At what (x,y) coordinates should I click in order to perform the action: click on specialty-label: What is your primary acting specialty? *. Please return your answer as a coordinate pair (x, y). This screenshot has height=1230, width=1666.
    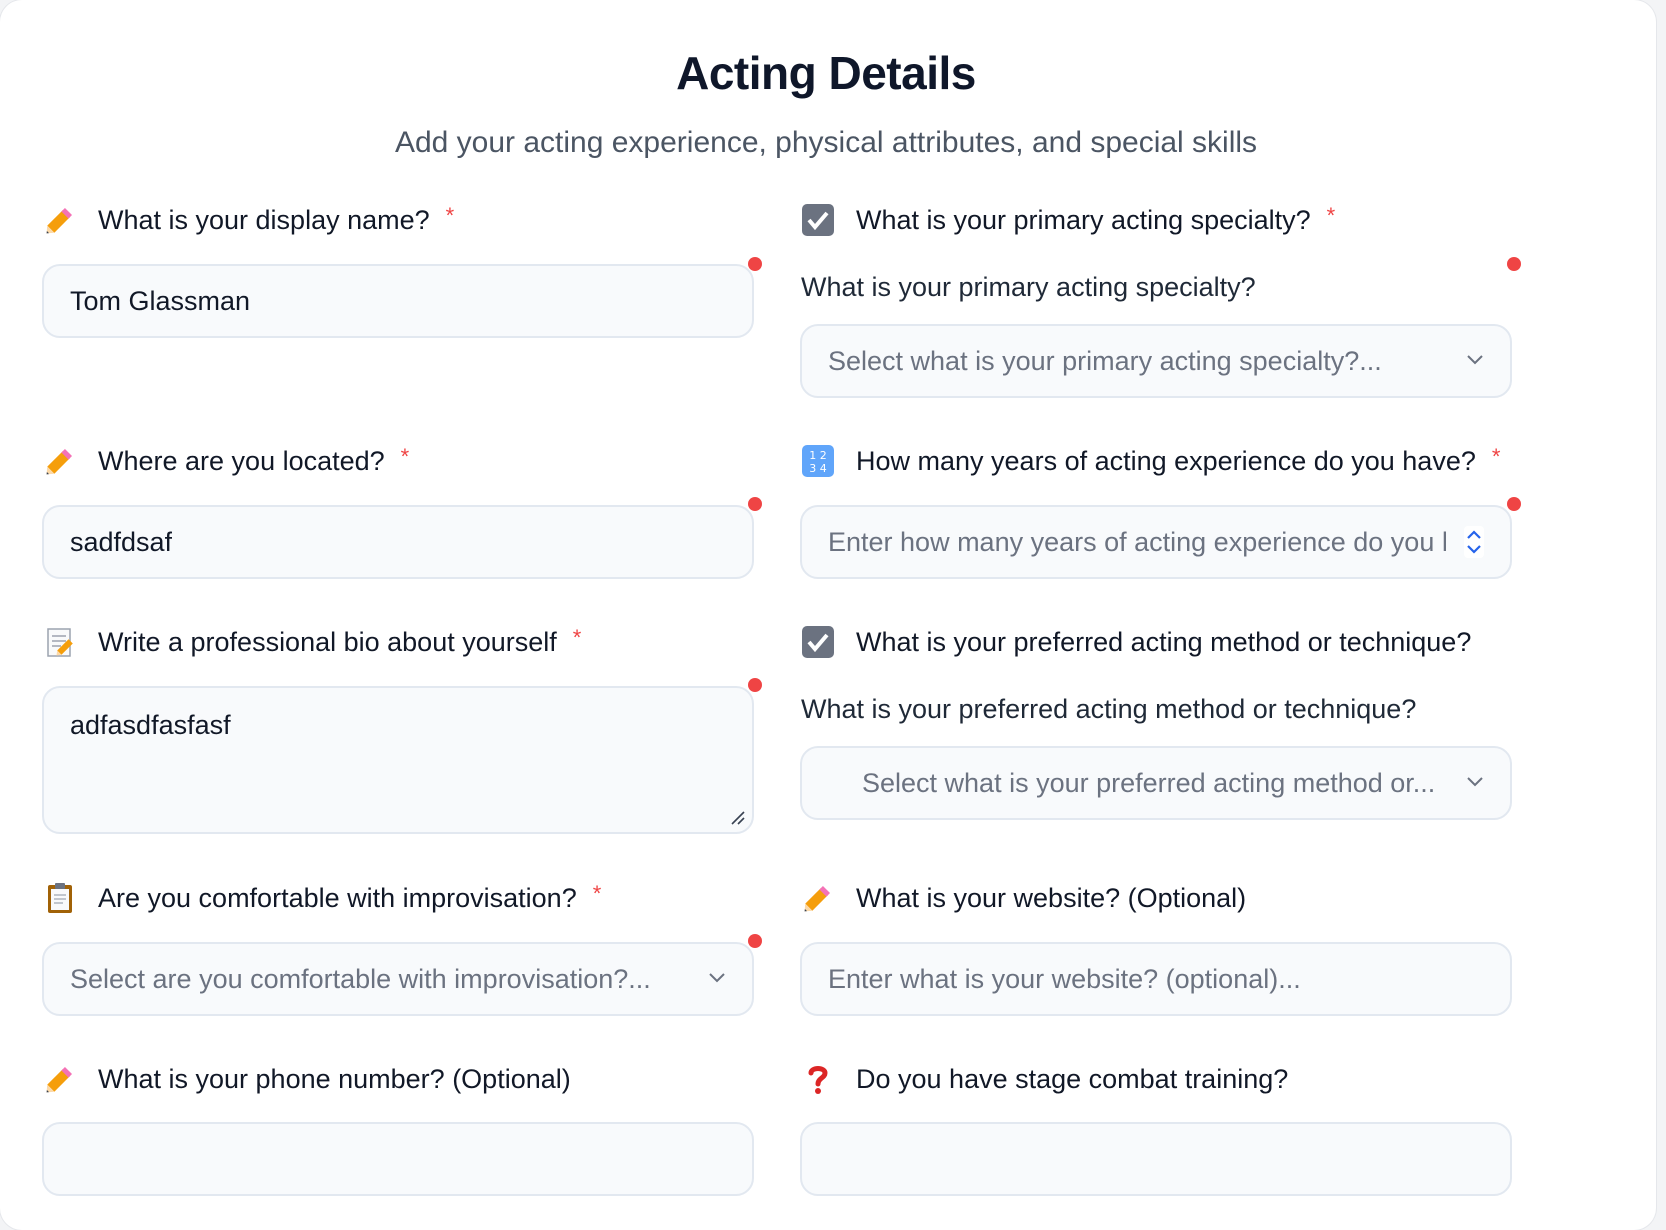
    Looking at the image, I should click on (1067, 220).